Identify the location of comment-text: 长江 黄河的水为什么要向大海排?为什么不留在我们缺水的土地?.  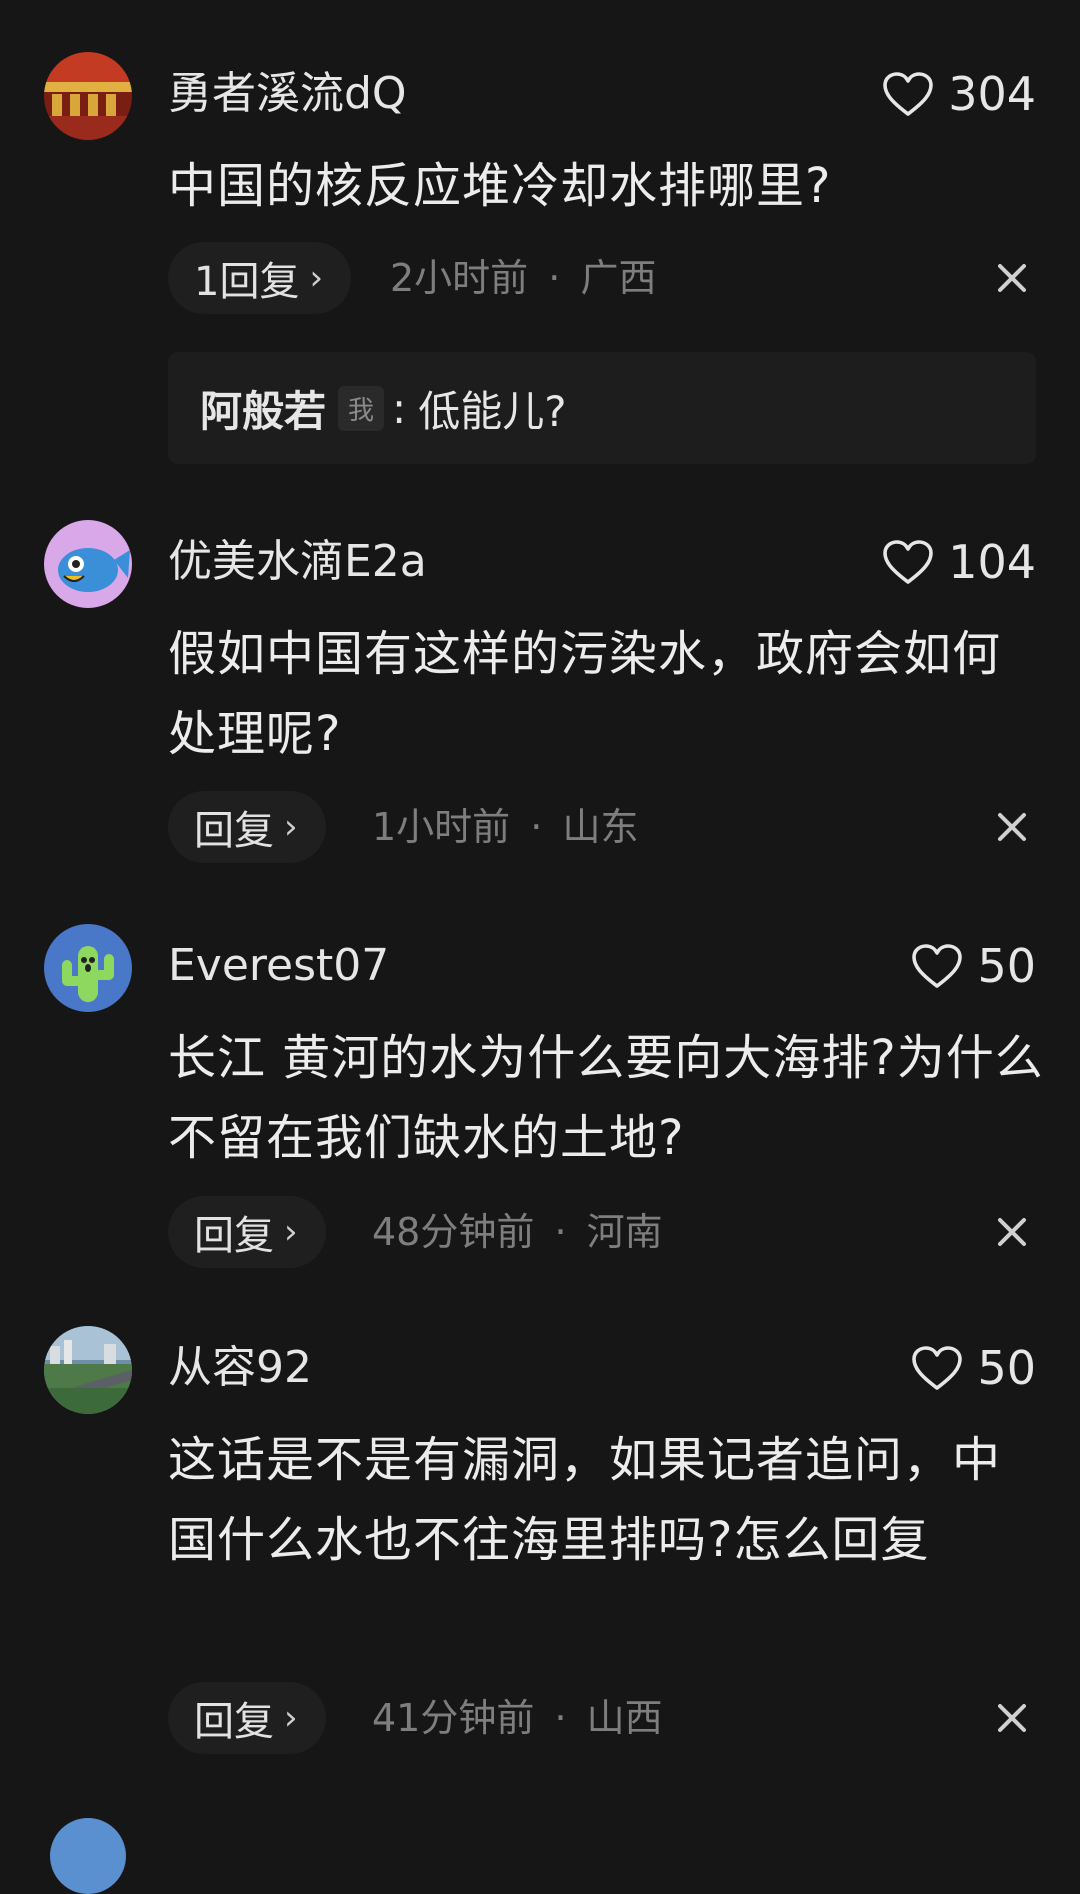
(606, 1098).